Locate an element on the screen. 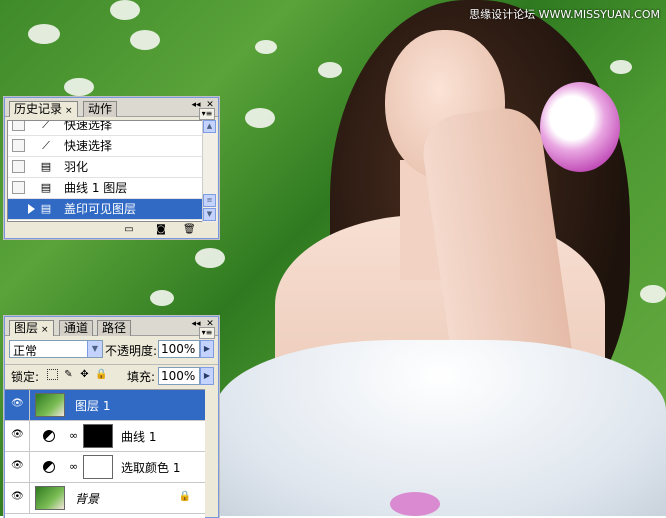 This screenshot has width=666, height=518. hair-flower is located at coordinates (580, 127).